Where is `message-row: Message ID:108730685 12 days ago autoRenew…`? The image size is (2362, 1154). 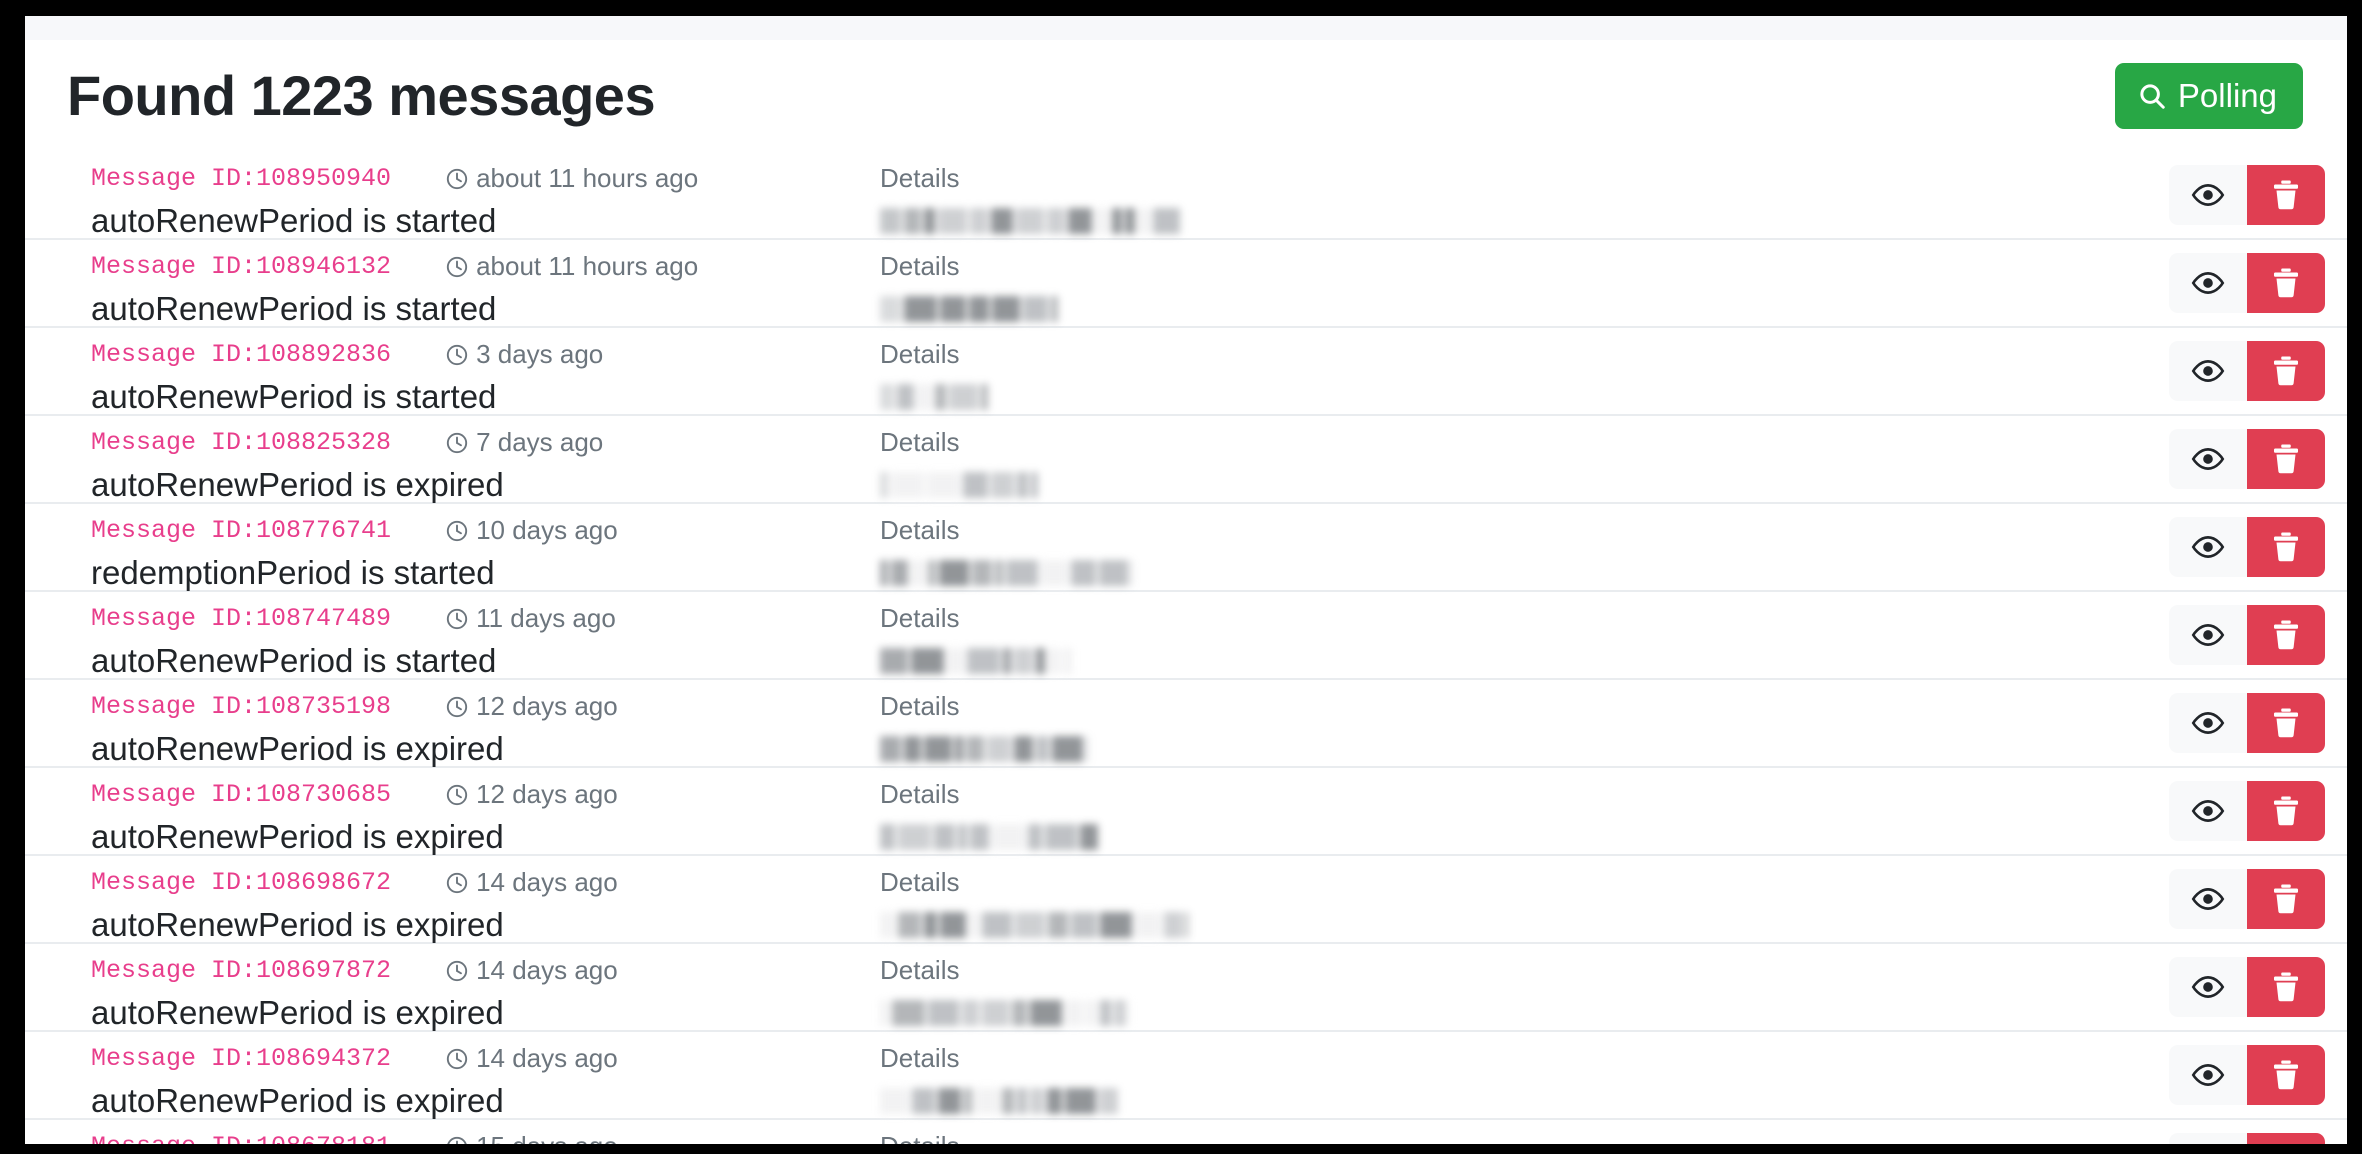
message-row: Message ID:108730685 12 days ago autoRenew… is located at coordinates (1186, 812).